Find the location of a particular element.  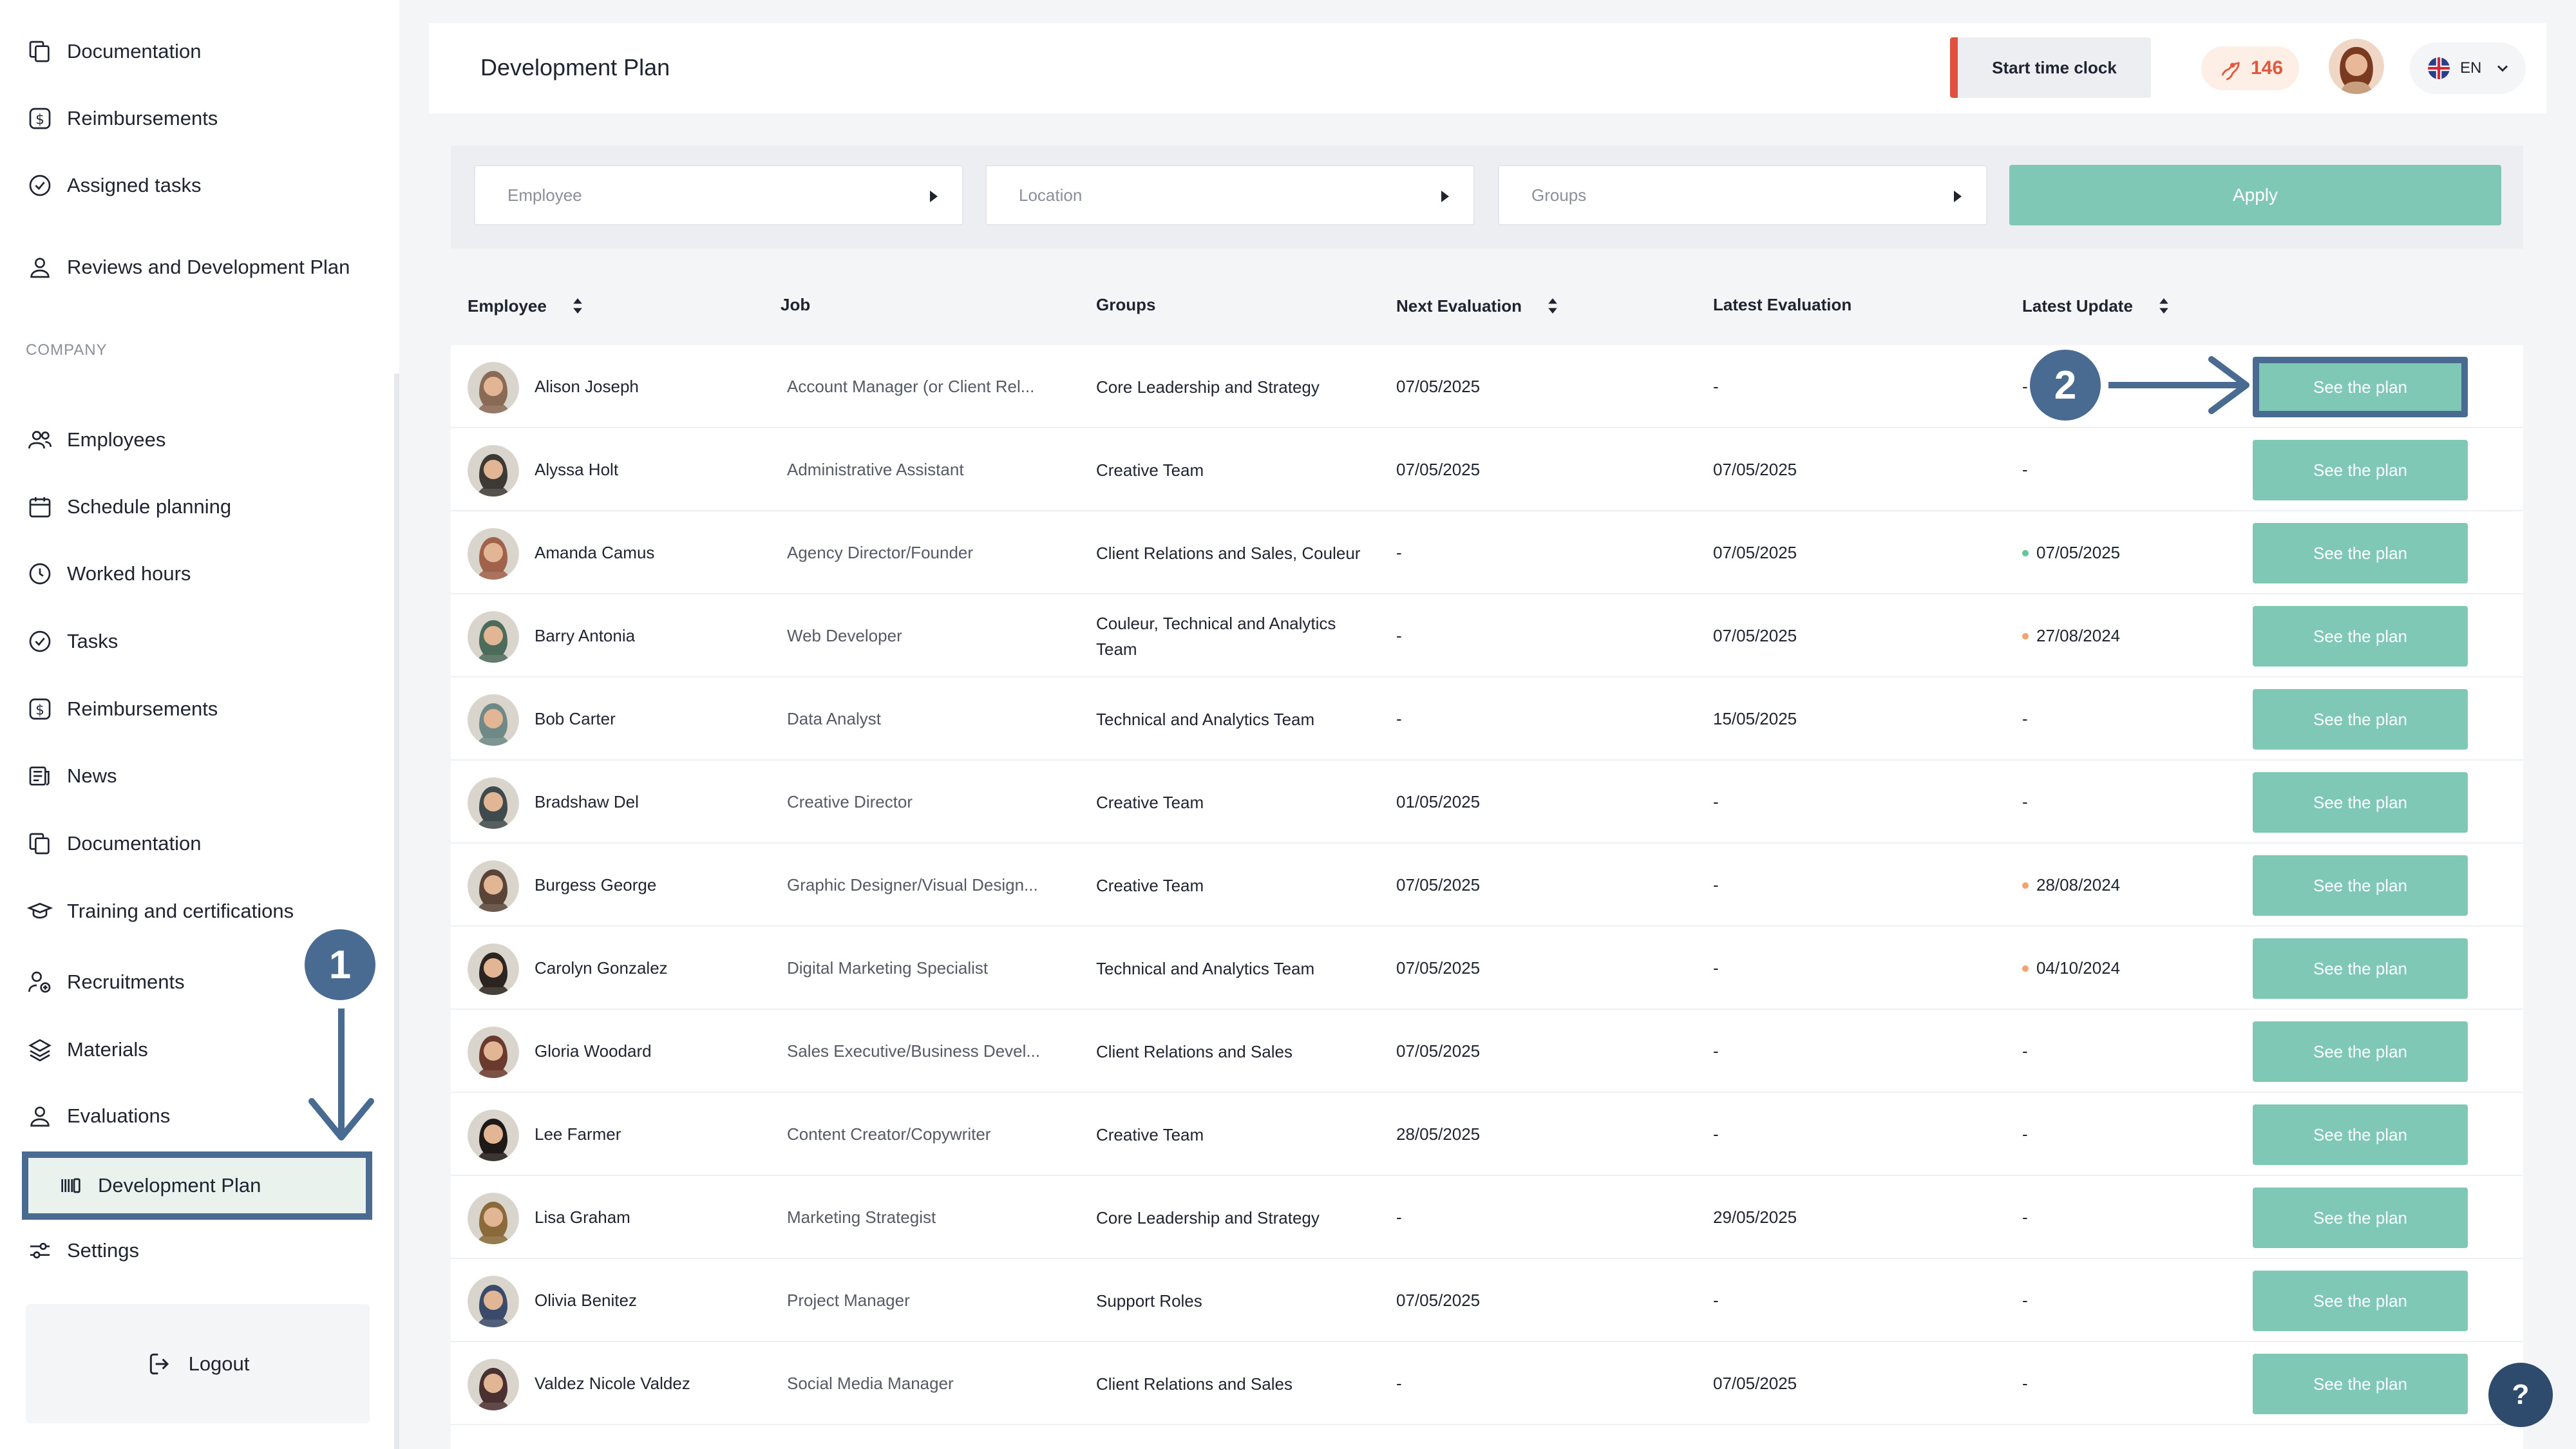

sidebar-item-reimbursements-top: $ Reimbursements is located at coordinates (122, 119).